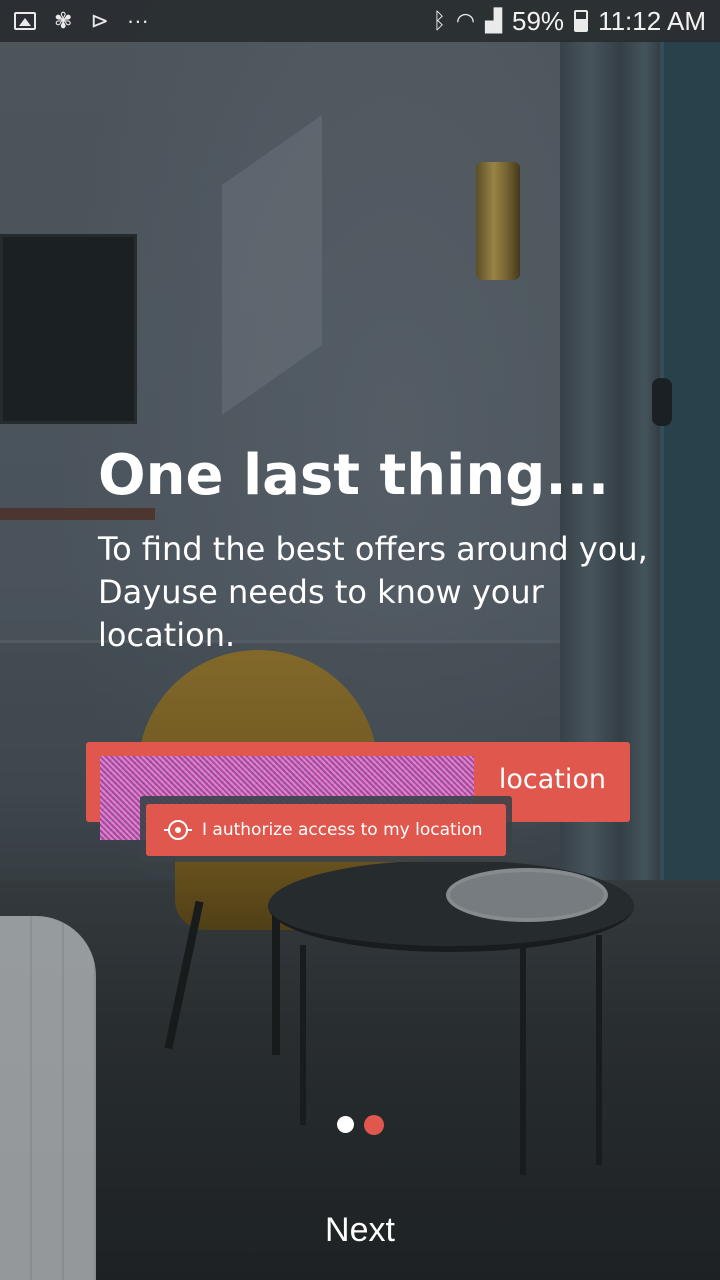 The height and width of the screenshot is (1280, 720). I want to click on bluetooth-icon: ᛒ, so click(439, 20).